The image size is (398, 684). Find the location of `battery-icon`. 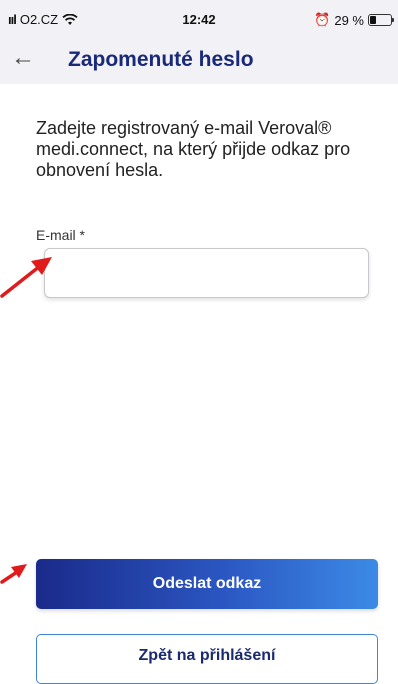

battery-icon is located at coordinates (381, 20).